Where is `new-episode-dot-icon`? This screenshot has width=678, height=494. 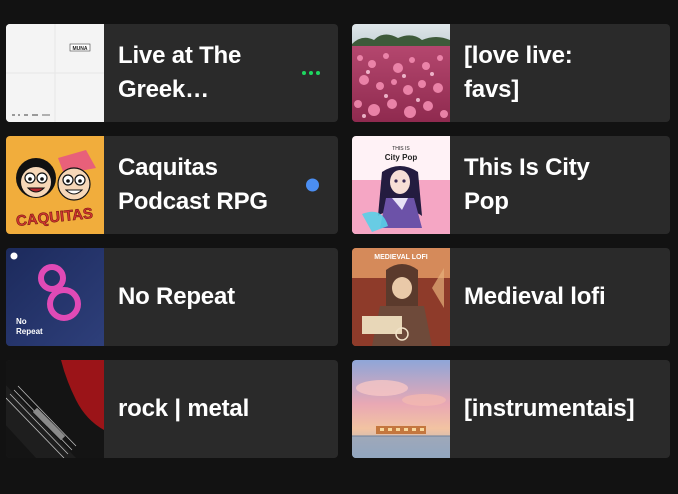 new-episode-dot-icon is located at coordinates (312, 185).